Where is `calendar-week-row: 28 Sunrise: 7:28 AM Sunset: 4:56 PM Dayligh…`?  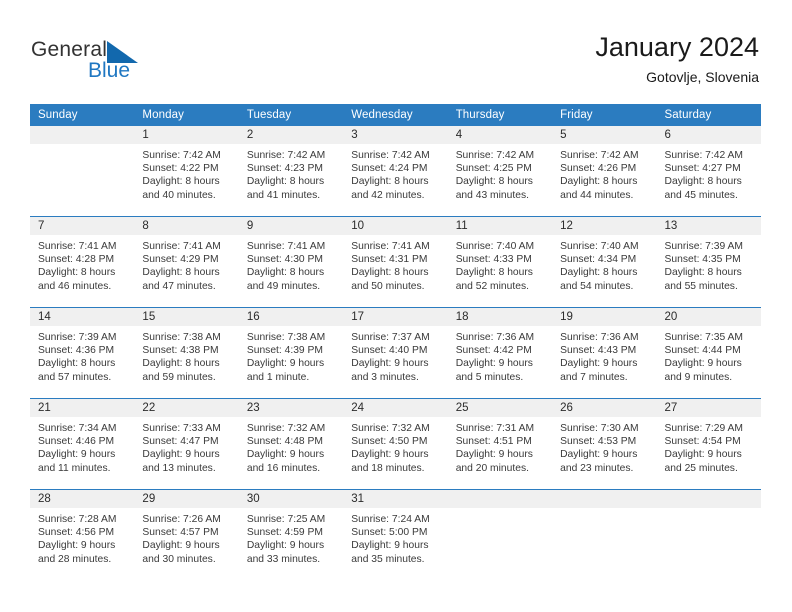
calendar-week-row: 28 Sunrise: 7:28 AM Sunset: 4:56 PM Dayligh… is located at coordinates (395, 534).